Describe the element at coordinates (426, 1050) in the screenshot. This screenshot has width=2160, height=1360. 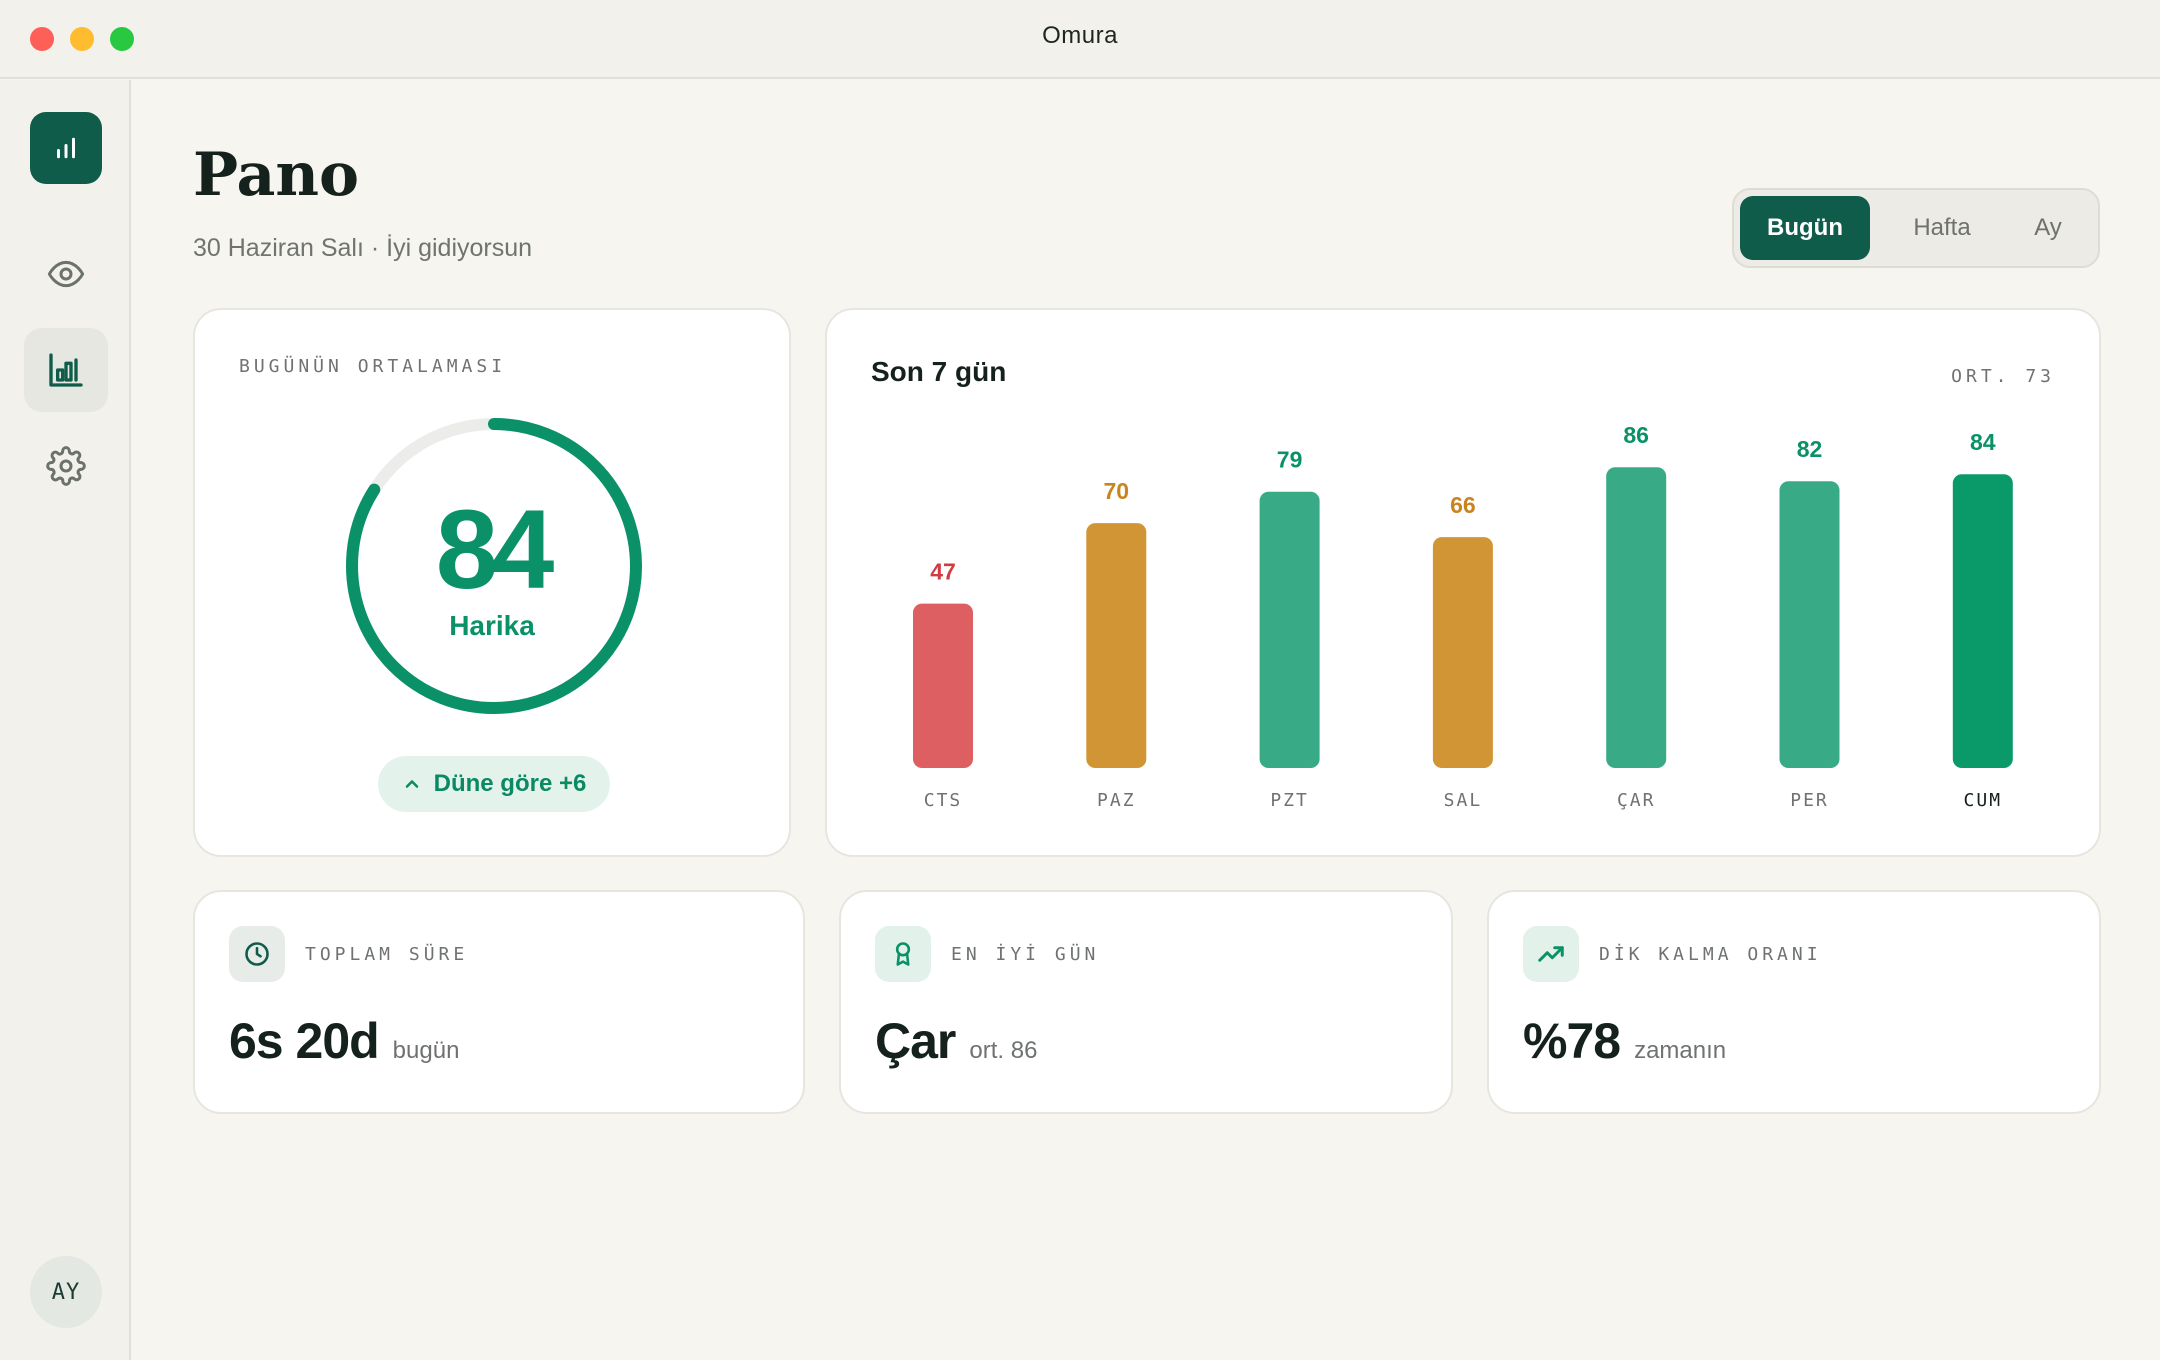
I see `stat-suffix: bugün` at that location.